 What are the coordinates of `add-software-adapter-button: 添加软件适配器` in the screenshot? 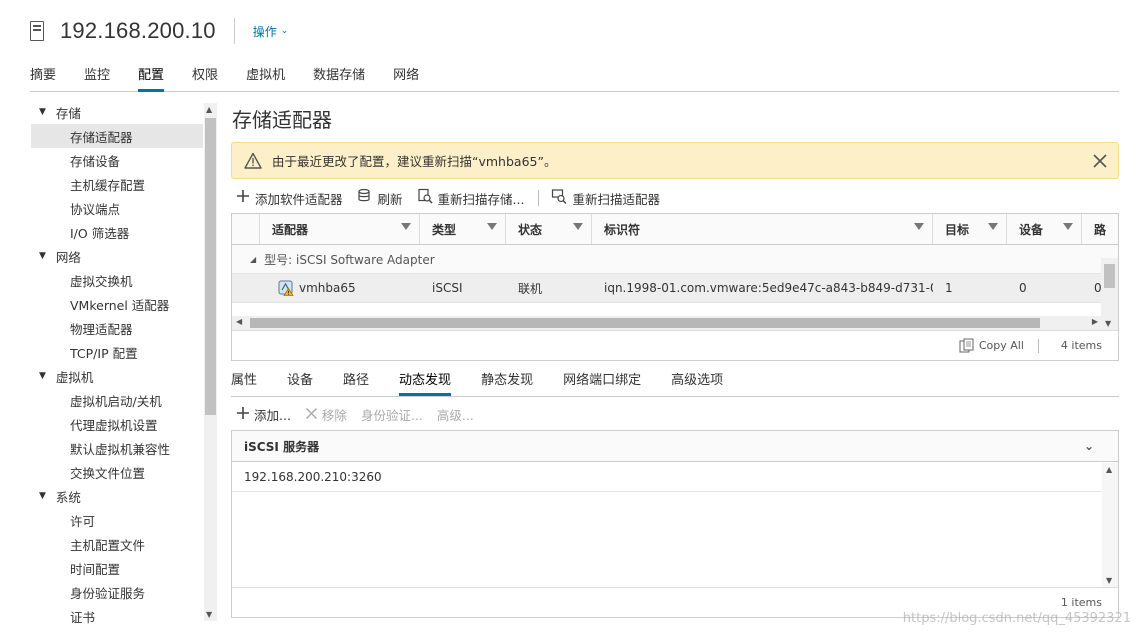 It's located at (289, 198).